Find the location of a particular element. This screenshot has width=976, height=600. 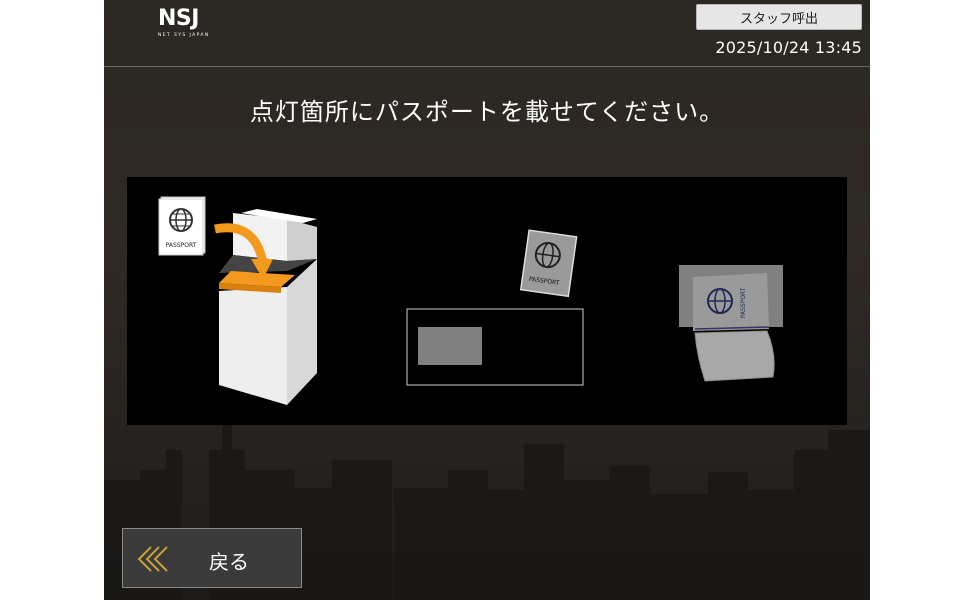

instruction-text: 点灯箇所にパスポートを載せてください。 is located at coordinates (487, 112).